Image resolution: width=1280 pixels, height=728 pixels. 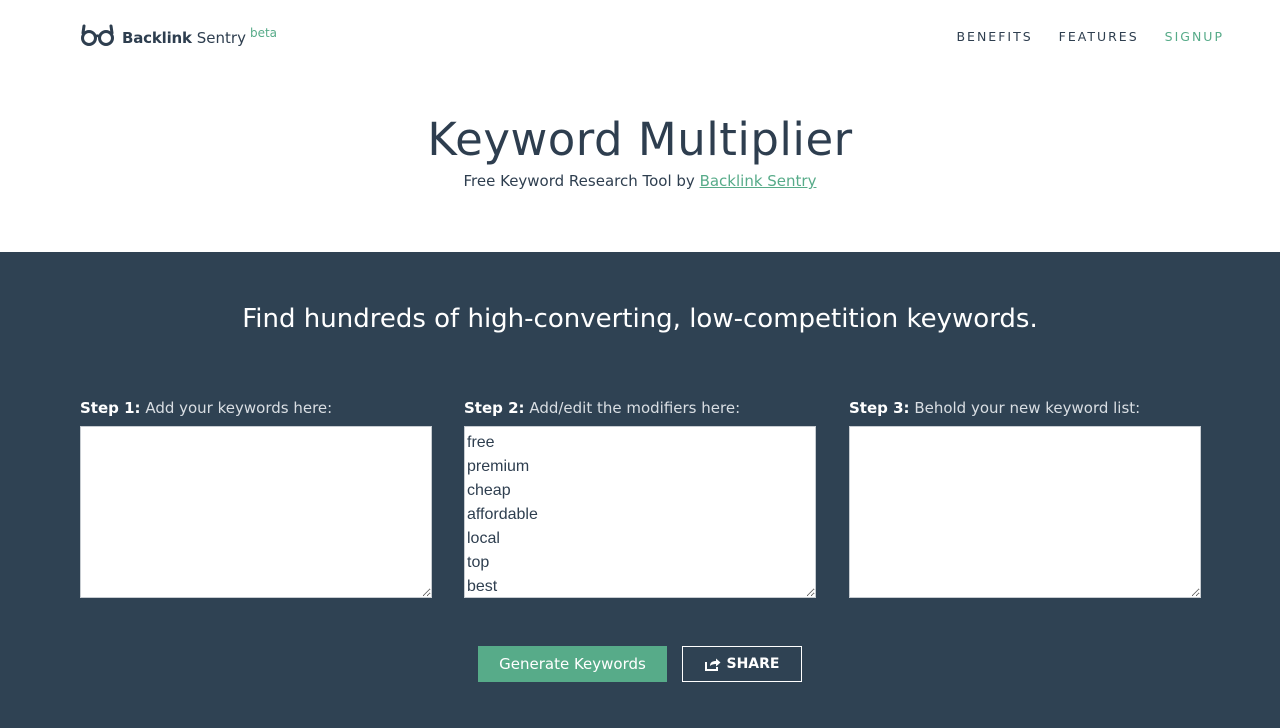 I want to click on step-3-panel: Step 3: Behold your new keyword list:, so click(x=1025, y=498).